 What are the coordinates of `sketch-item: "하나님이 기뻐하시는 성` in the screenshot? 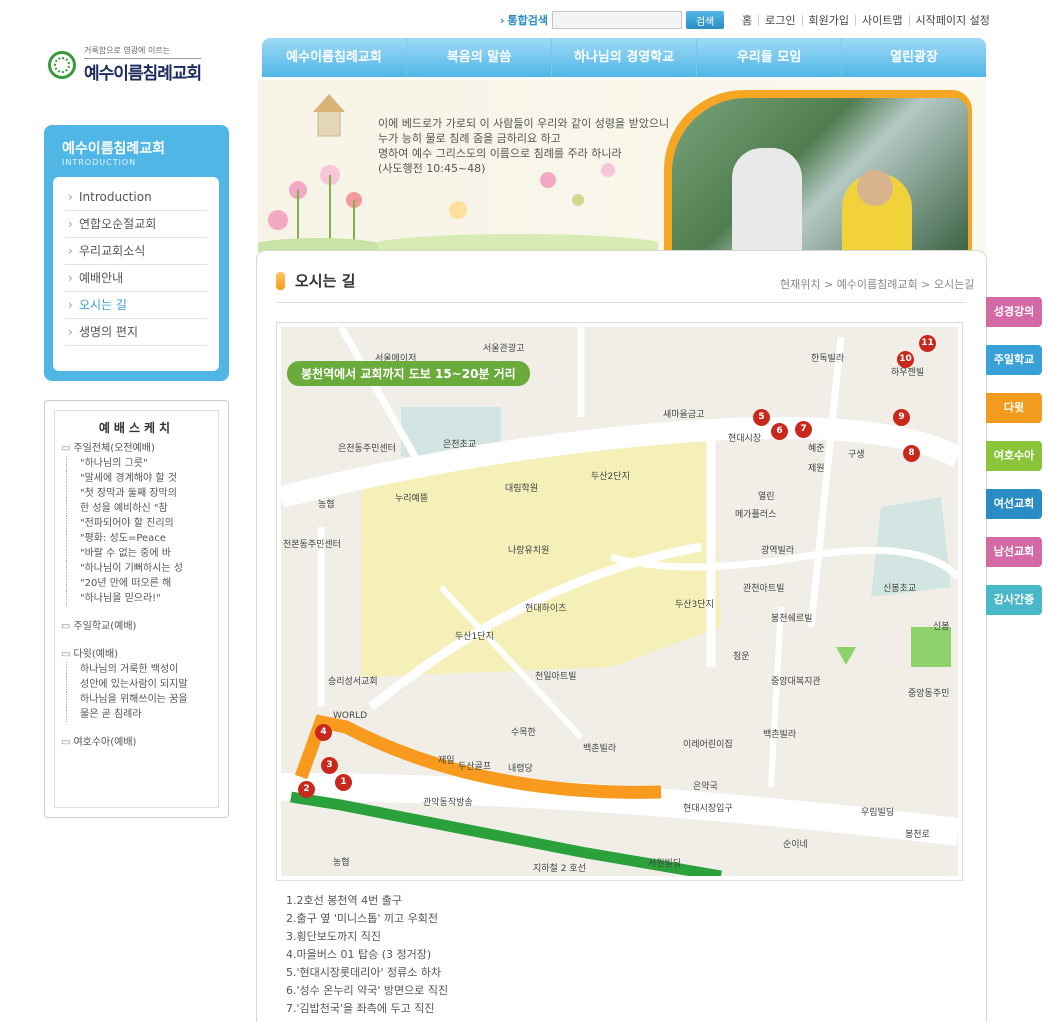 It's located at (139, 568).